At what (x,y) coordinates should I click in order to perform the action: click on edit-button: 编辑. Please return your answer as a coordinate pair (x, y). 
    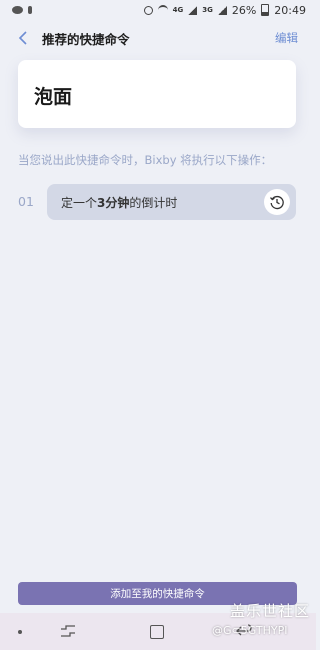
    Looking at the image, I should click on (286, 38).